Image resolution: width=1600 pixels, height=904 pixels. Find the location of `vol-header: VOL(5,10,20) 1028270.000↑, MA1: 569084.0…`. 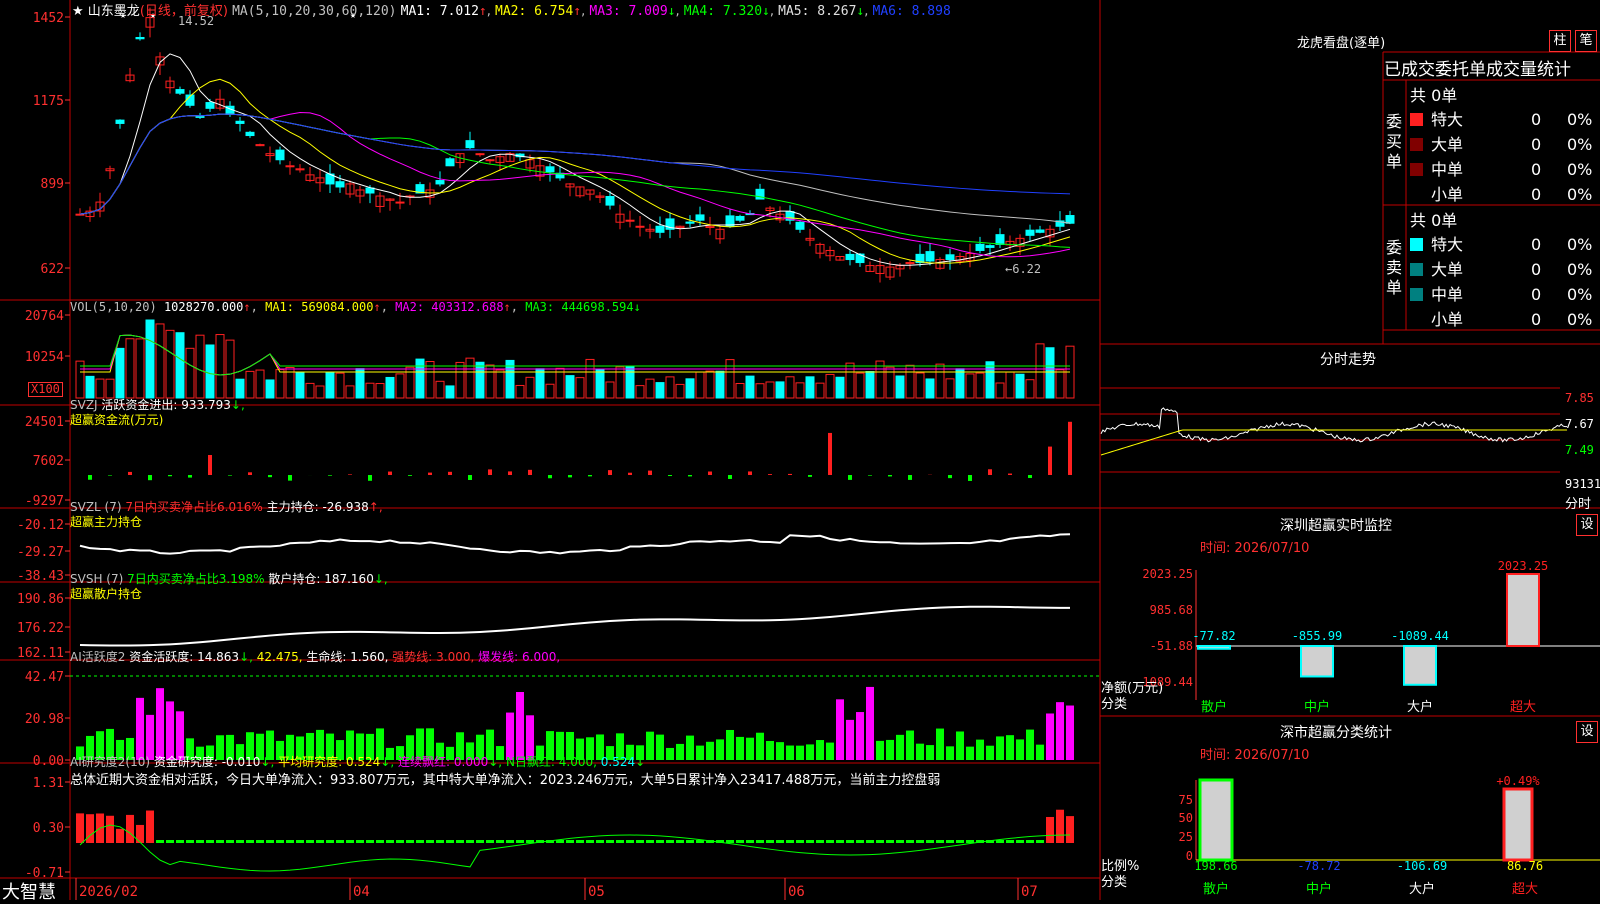

vol-header: VOL(5,10,20) 1028270.000↑, MA1: 569084.0… is located at coordinates (355, 307).